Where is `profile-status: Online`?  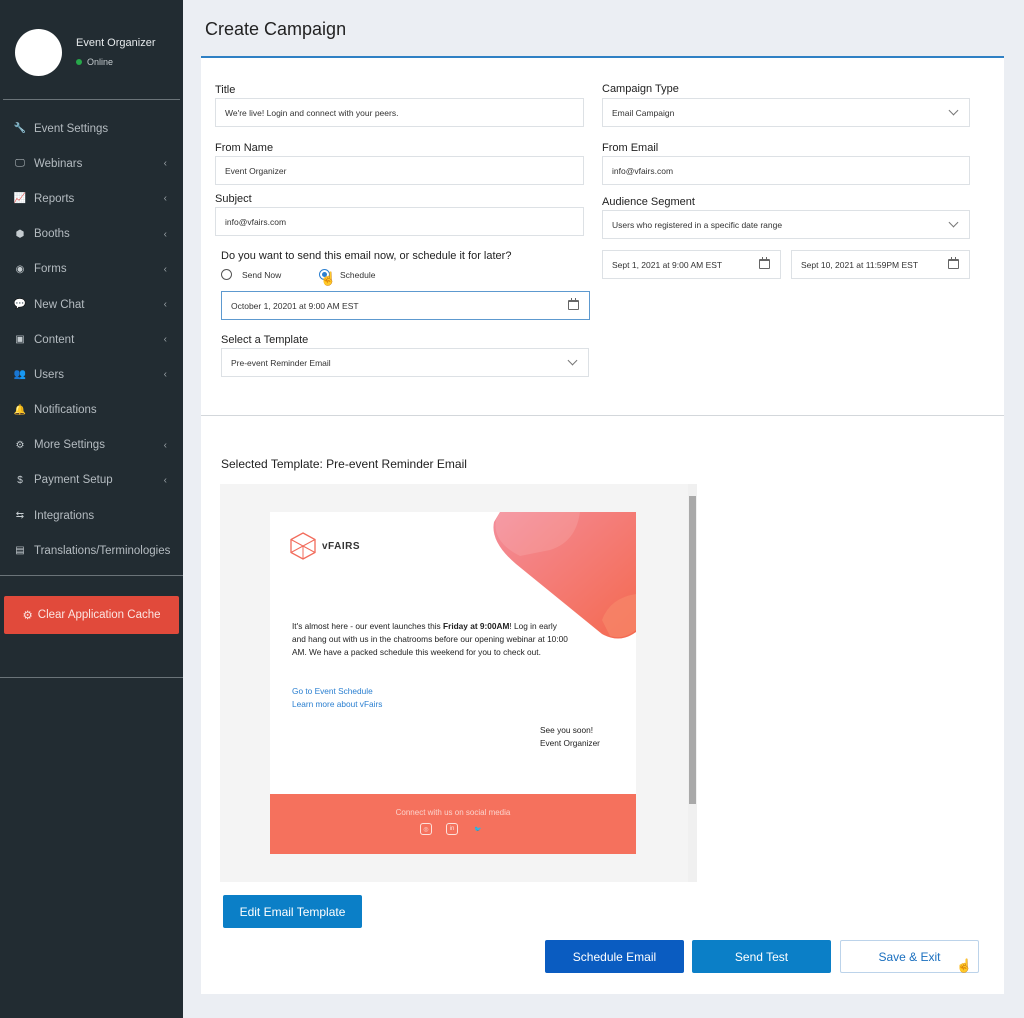 profile-status: Online is located at coordinates (94, 62).